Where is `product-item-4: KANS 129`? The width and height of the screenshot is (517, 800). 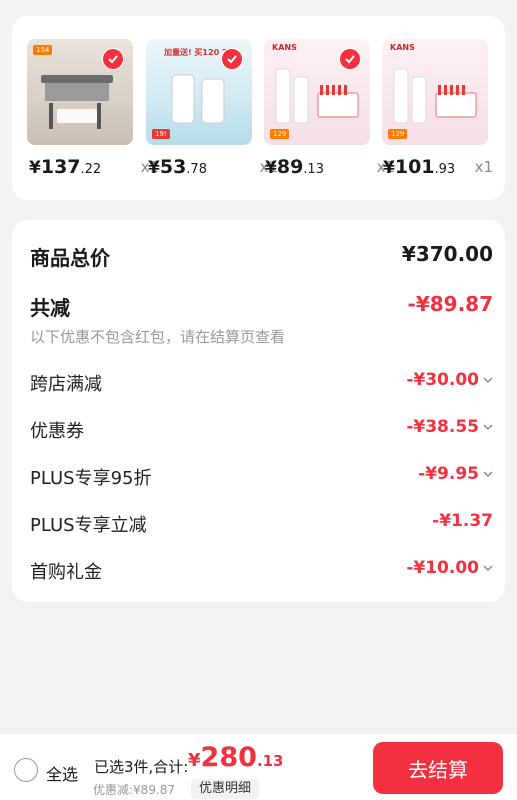
product-item-4: KANS 129 is located at coordinates (435, 92).